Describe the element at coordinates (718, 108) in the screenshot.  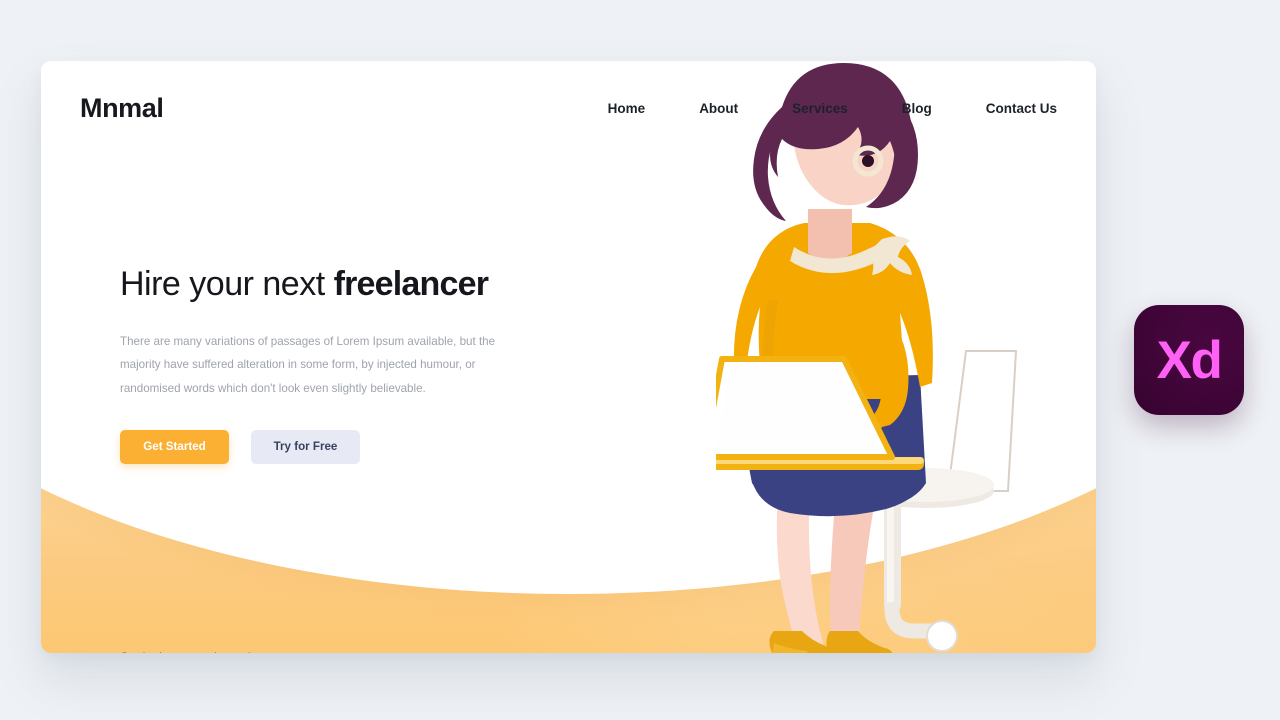
I see `nav-item-about: About` at that location.